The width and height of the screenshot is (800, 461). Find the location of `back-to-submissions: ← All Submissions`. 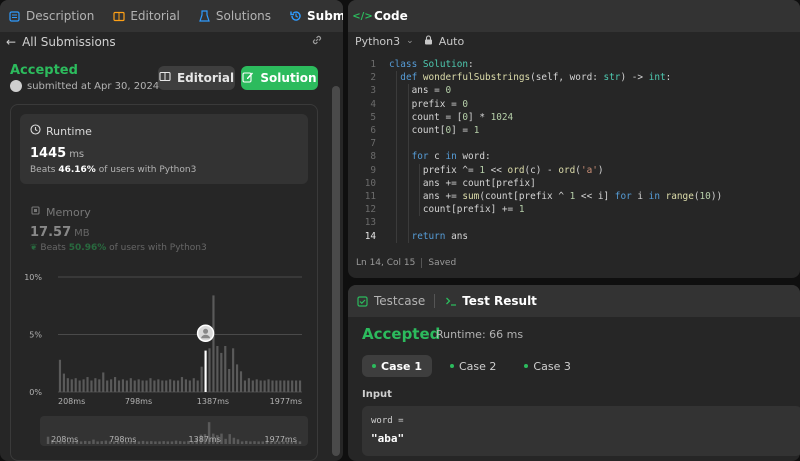

back-to-submissions: ← All Submissions is located at coordinates (164, 41).